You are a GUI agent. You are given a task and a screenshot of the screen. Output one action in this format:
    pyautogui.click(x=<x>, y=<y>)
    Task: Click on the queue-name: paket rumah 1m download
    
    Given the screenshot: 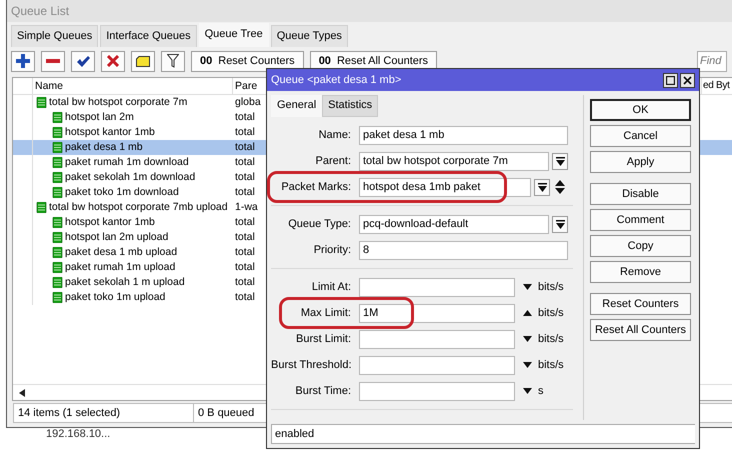 What is the action you would take?
    pyautogui.click(x=127, y=162)
    